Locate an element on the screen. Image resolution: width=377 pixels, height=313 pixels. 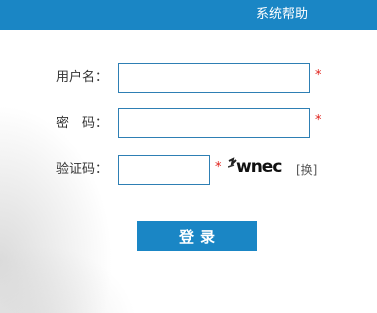
username-label: 用户名： is located at coordinates (82, 77).